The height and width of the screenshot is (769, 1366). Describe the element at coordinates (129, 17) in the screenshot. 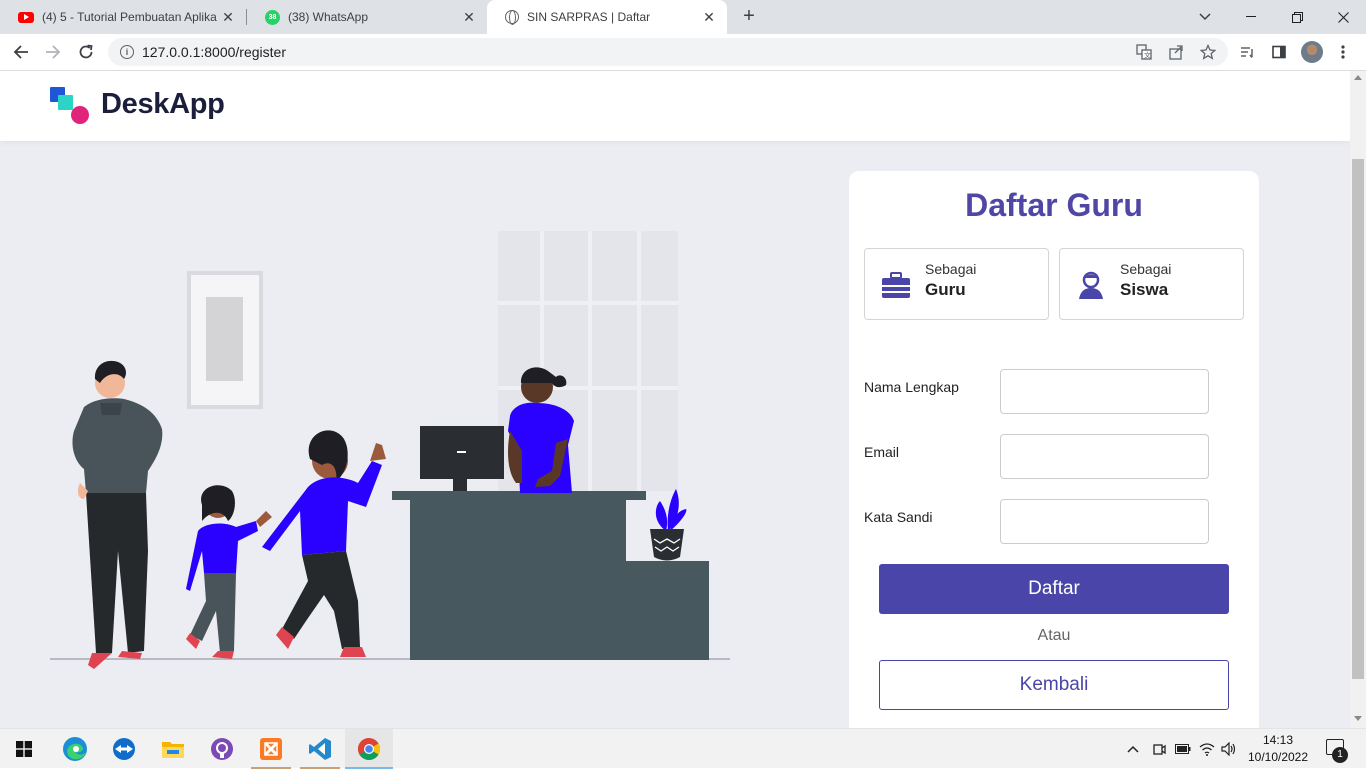

I see `tab-title: (4) 5 - Tutorial Pembuatan Aplika` at that location.